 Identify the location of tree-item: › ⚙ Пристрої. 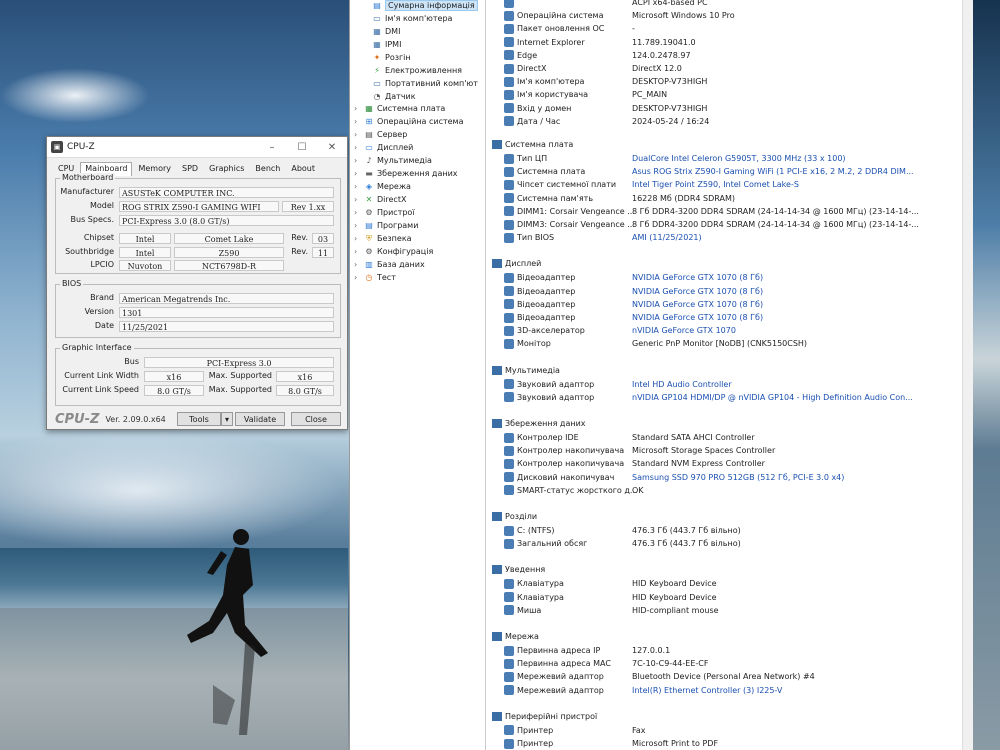
(384, 212).